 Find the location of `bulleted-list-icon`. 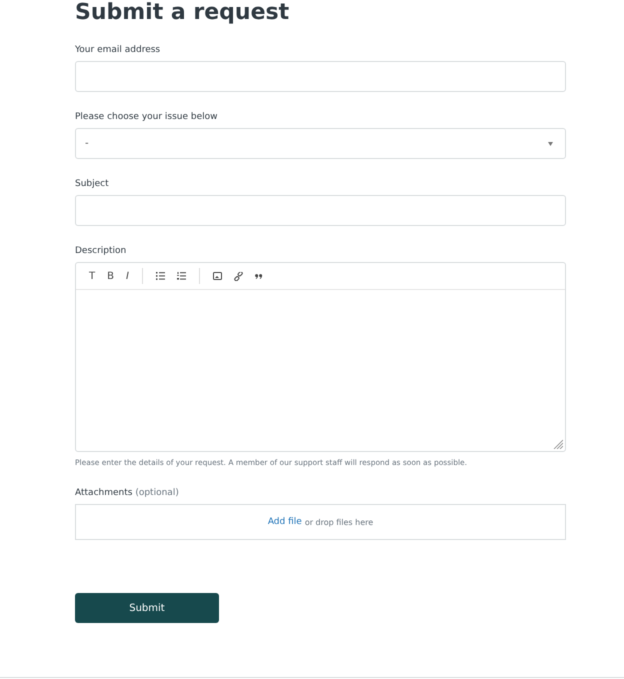

bulleted-list-icon is located at coordinates (160, 276).